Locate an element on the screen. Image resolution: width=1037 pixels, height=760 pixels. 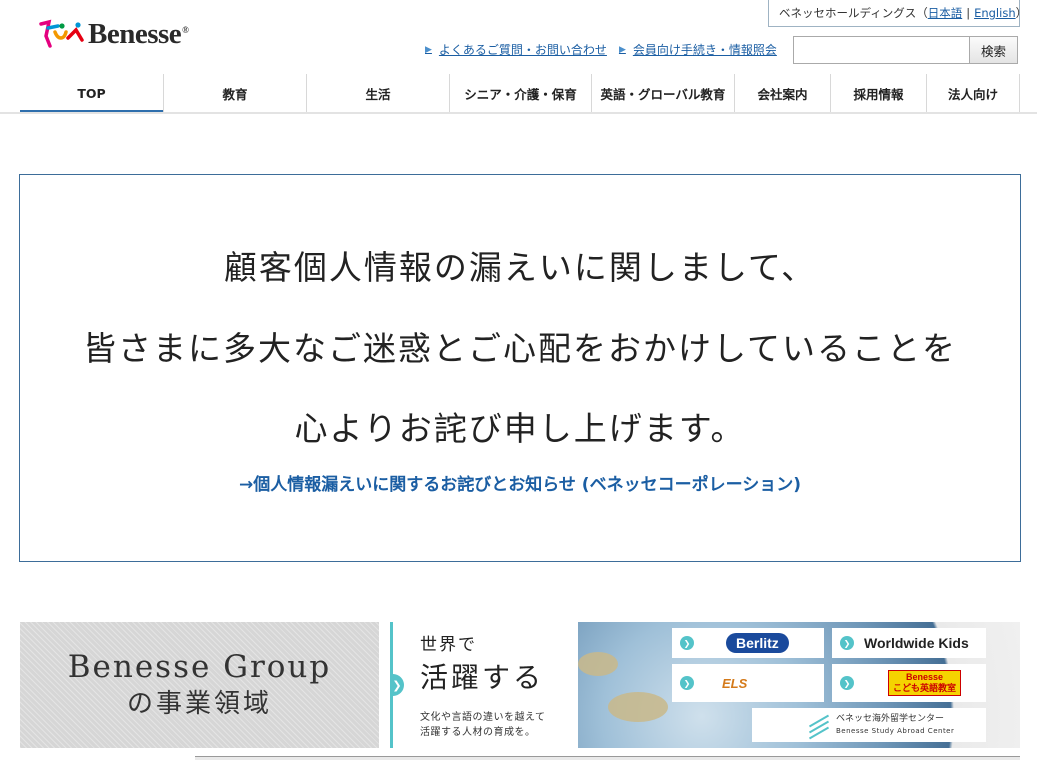
worldwide-kids-link: ❯ Worldwide Kids is located at coordinates (909, 643).